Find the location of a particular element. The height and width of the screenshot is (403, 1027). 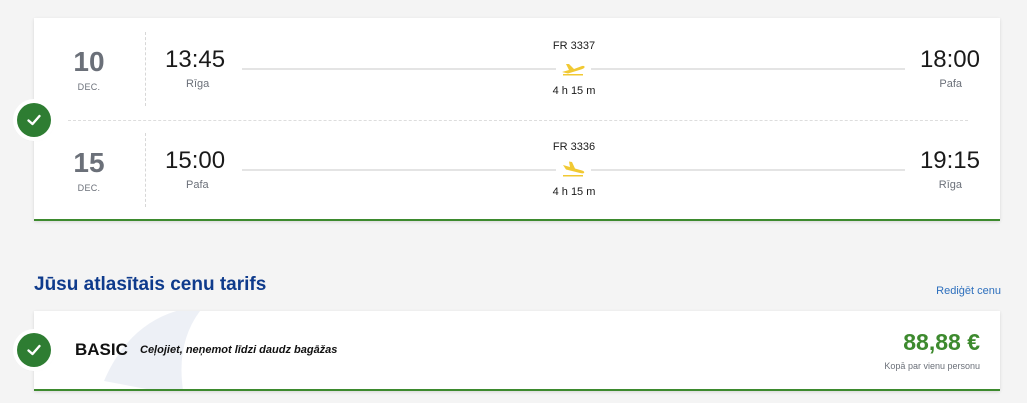

arrival-time: 19:15 is located at coordinates (949, 160).